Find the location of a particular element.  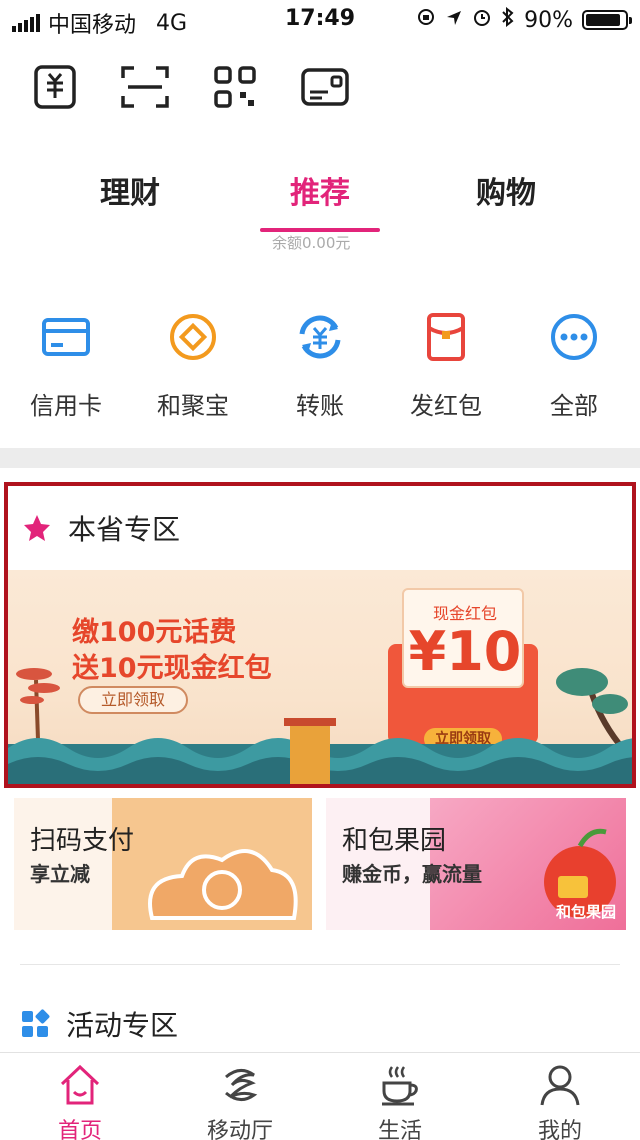

service-all: 全部 is located at coordinates (574, 365).